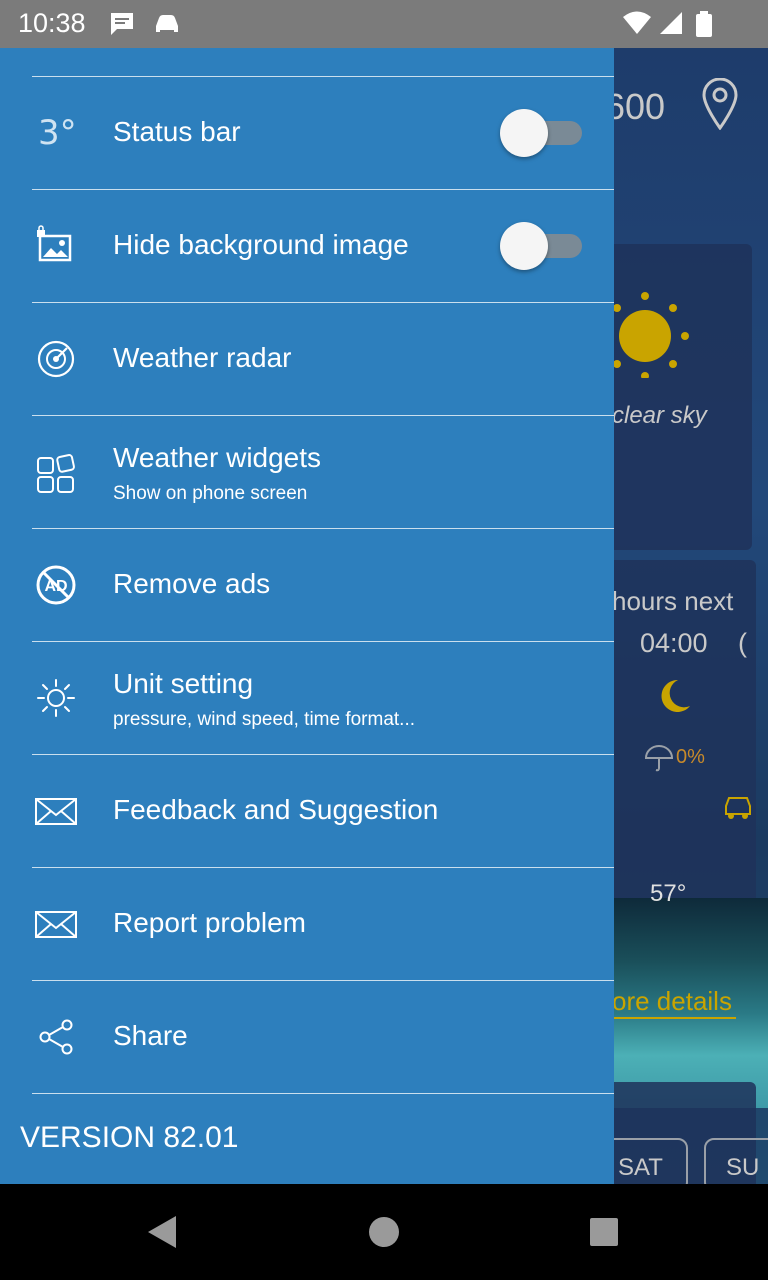  I want to click on widgets-icon, so click(56, 473).